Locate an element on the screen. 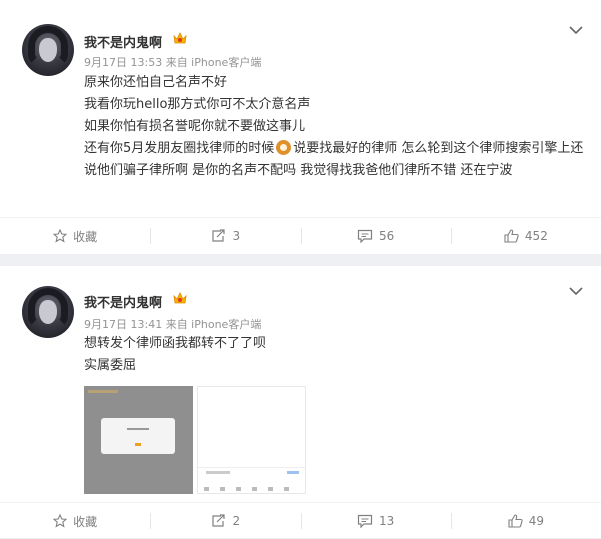  comment-button: 56 is located at coordinates (375, 236).